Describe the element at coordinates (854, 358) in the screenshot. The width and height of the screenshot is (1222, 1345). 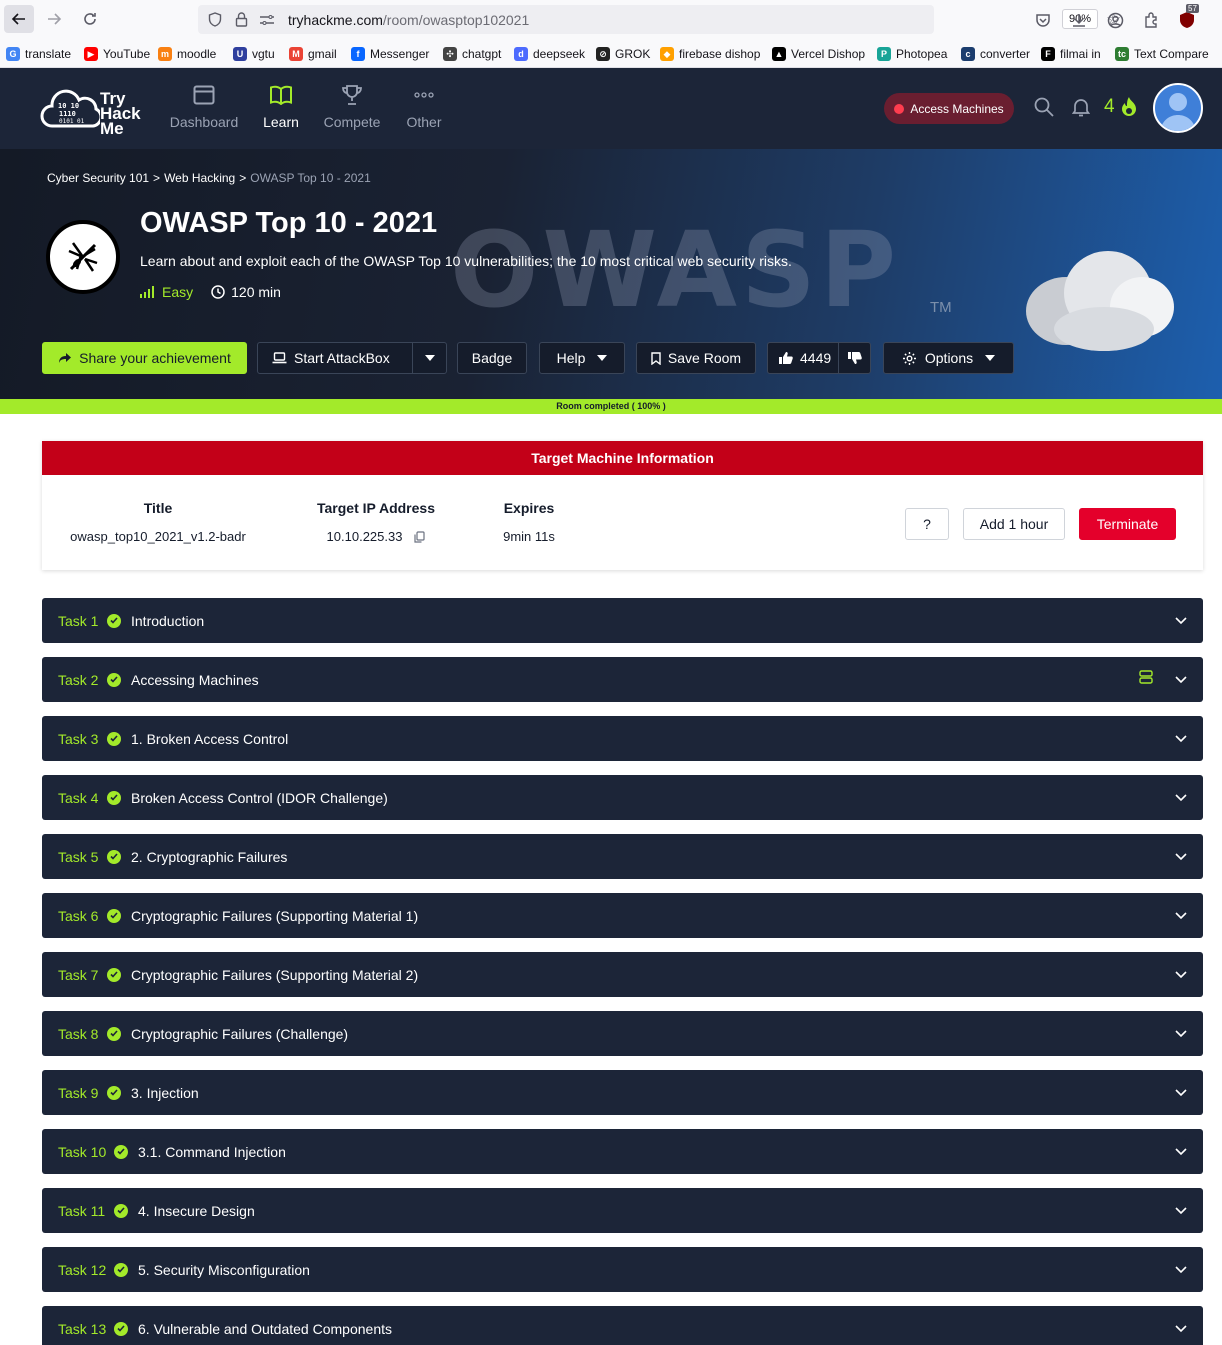
I see `dislike-button` at that location.